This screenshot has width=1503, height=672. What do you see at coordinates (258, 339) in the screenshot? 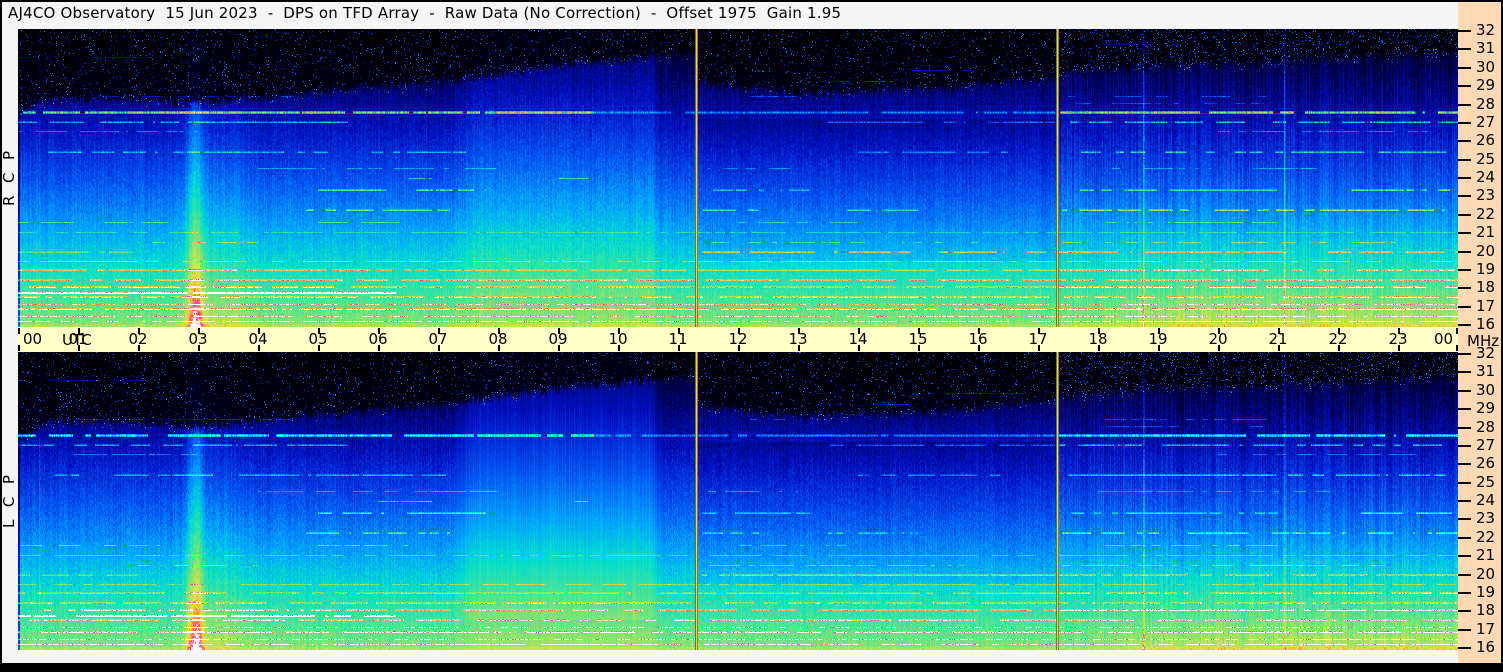
I see `hour-label: 04` at bounding box center [258, 339].